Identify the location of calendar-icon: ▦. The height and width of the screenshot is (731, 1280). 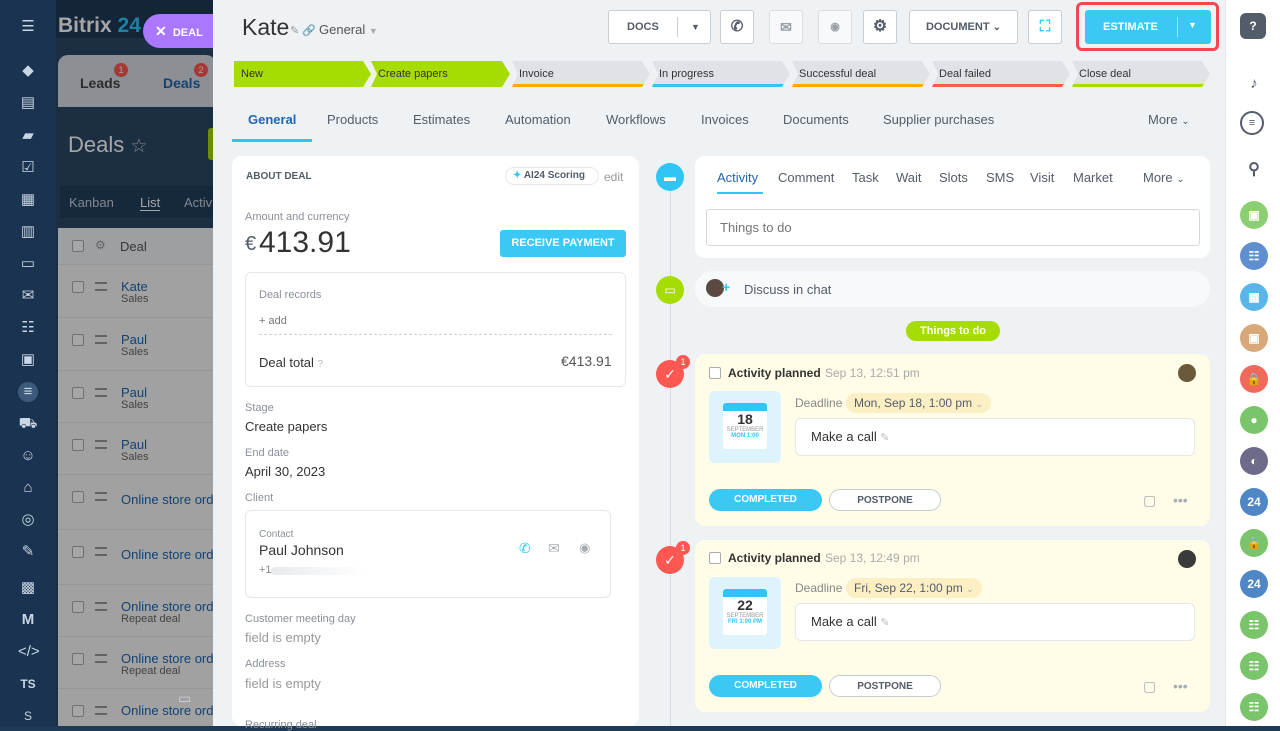
(28, 200).